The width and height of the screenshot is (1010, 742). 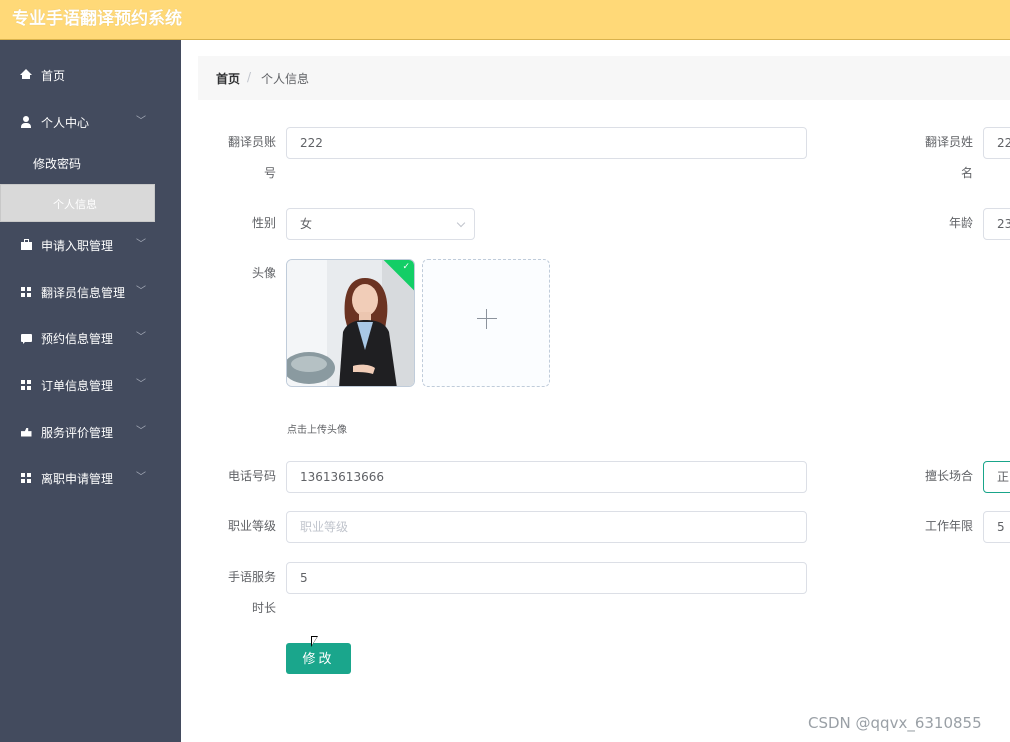 What do you see at coordinates (26, 75) in the screenshot?
I see `home-icon` at bounding box center [26, 75].